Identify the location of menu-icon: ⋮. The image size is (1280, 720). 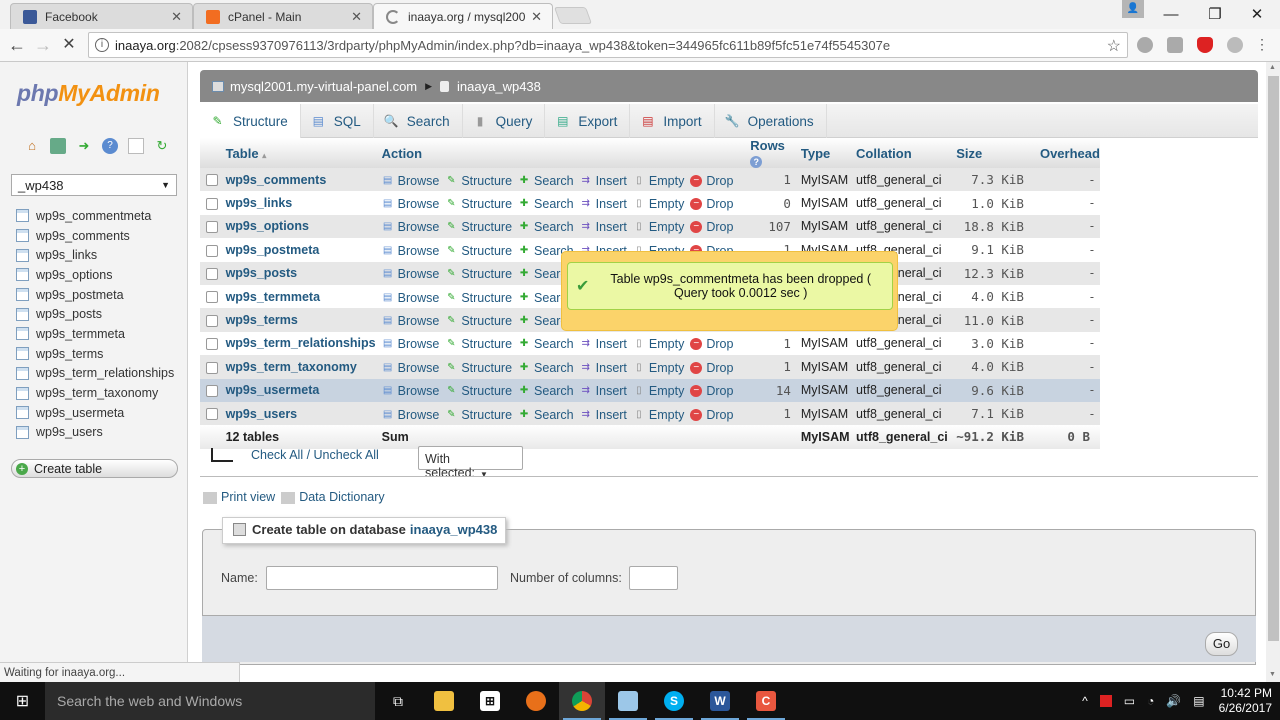
(1262, 45).